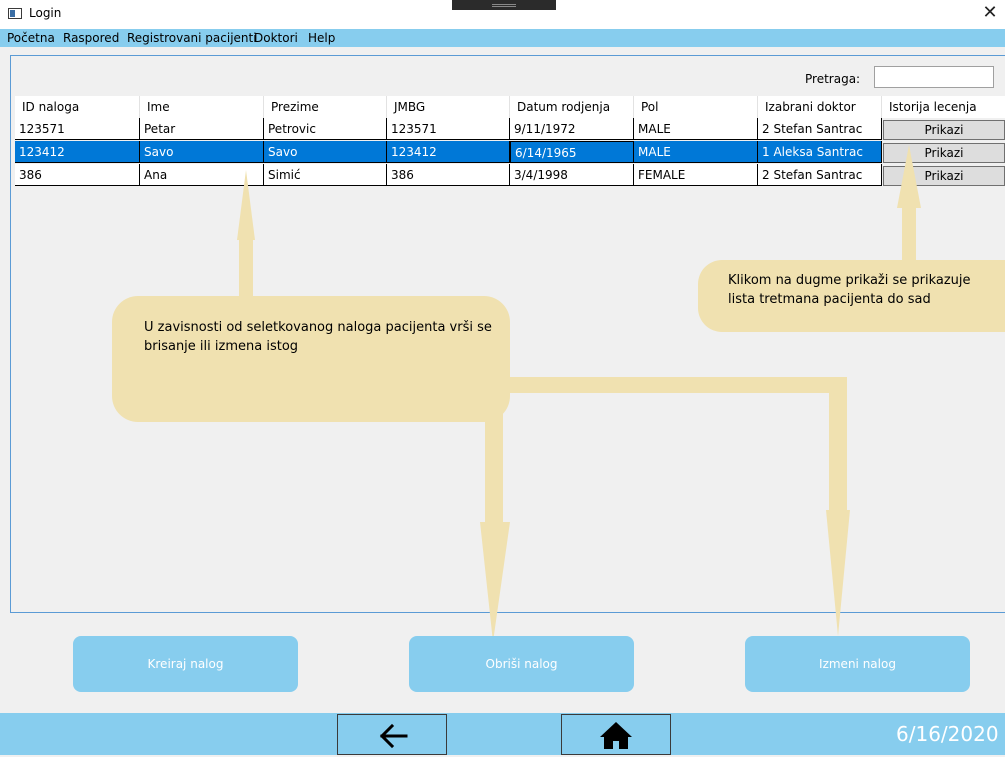 The image size is (1005, 757). I want to click on home-button, so click(616, 734).